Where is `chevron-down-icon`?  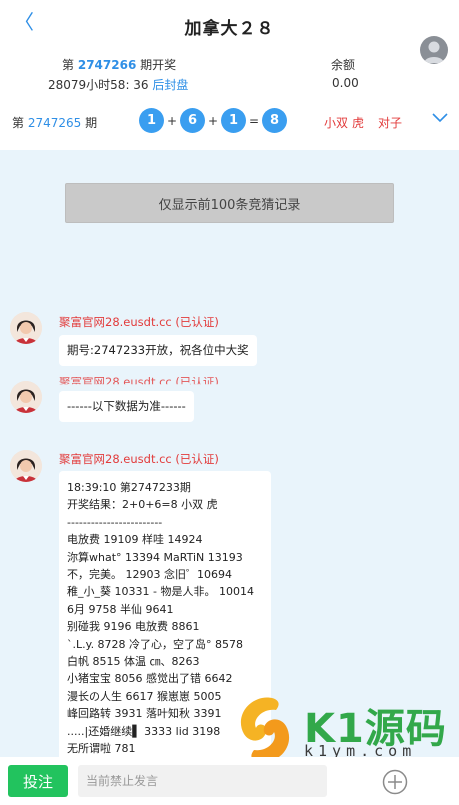
chevron-down-icon is located at coordinates (440, 118).